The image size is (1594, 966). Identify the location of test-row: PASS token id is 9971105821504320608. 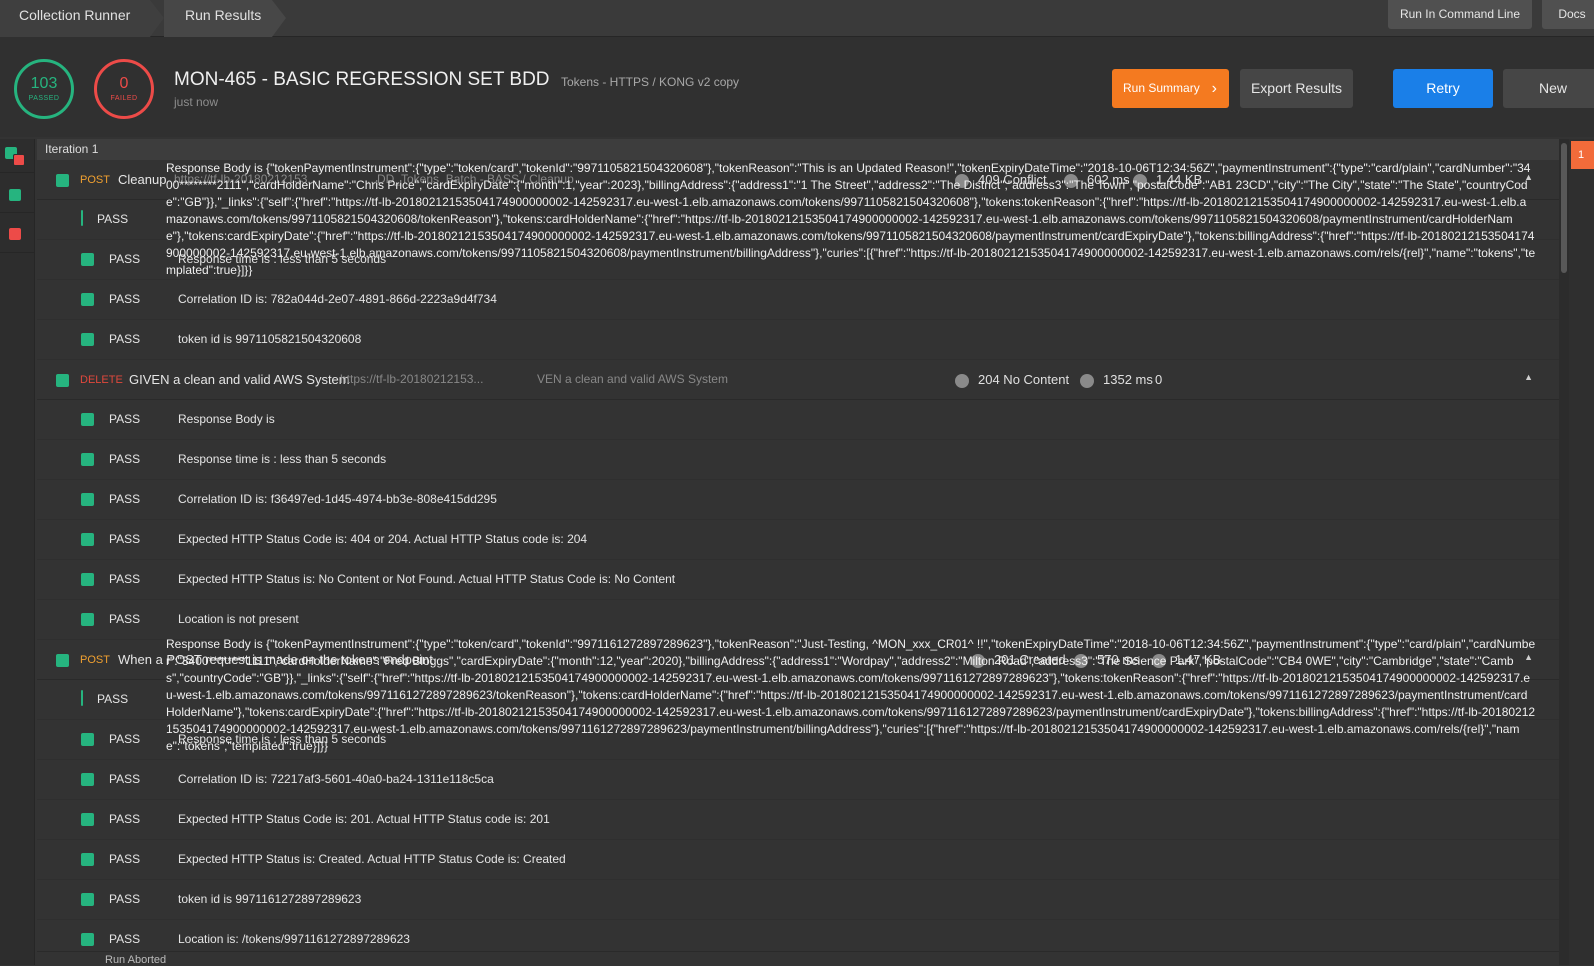
(798, 340).